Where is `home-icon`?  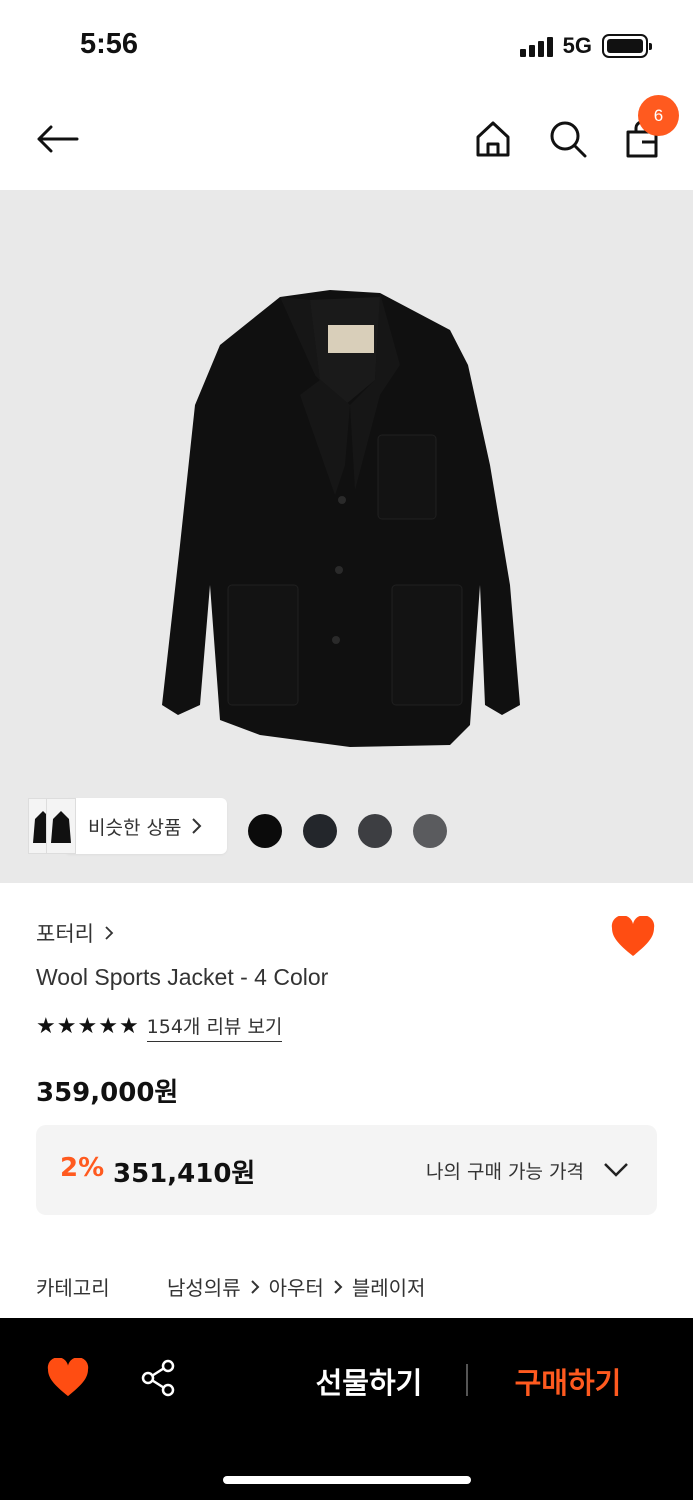 home-icon is located at coordinates (493, 139).